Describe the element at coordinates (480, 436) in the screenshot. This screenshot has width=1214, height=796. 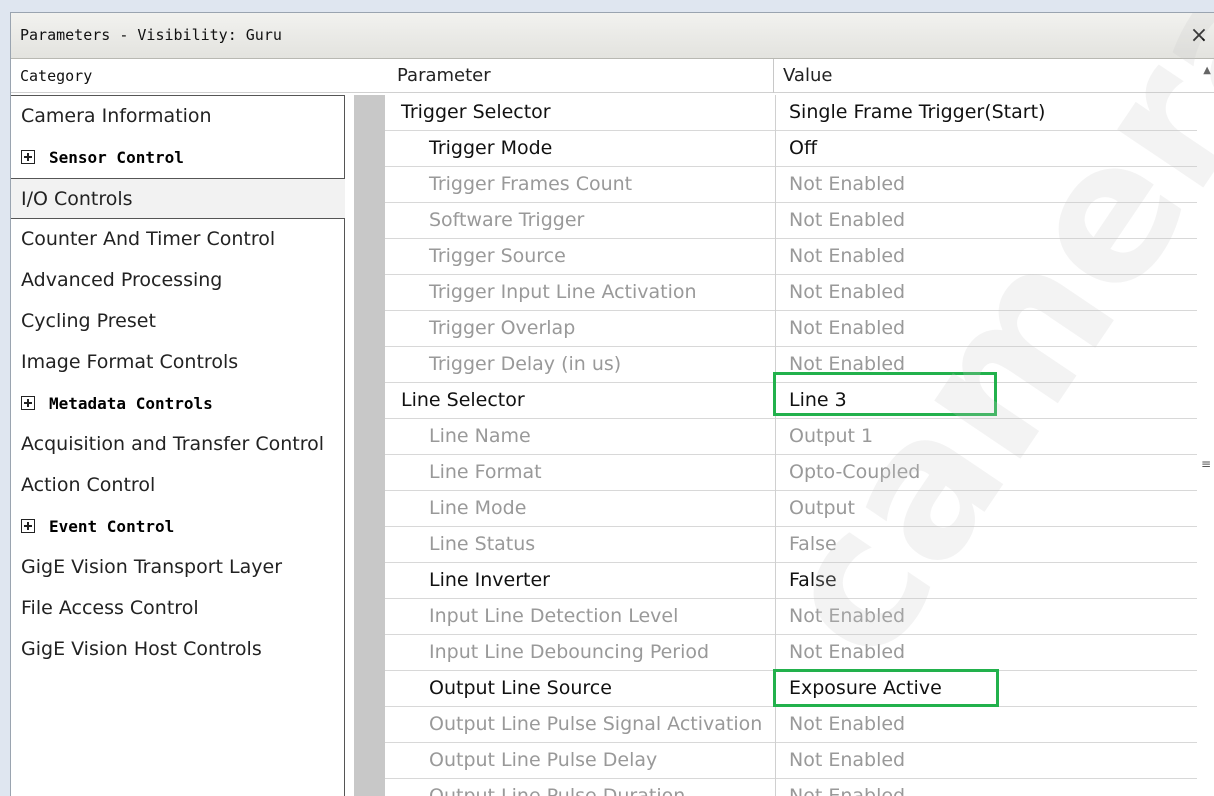
I see `parameter-name: Line Name` at that location.